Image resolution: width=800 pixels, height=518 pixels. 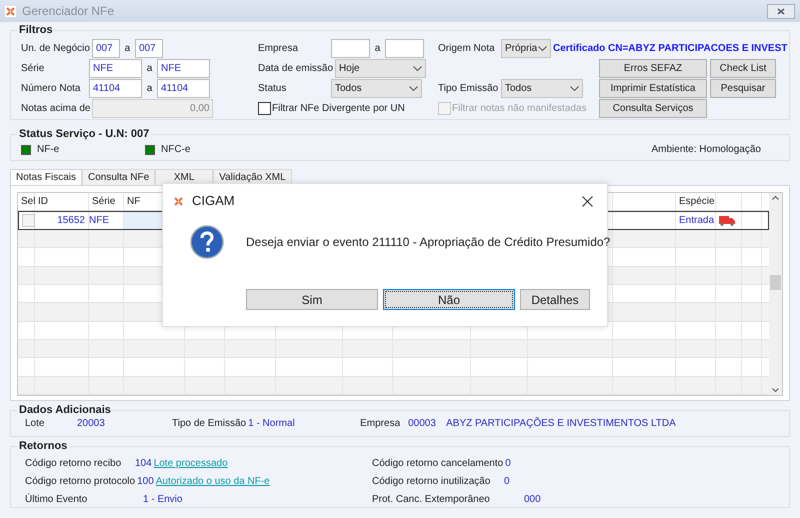 I want to click on action-button: Pesquisar, so click(x=743, y=88).